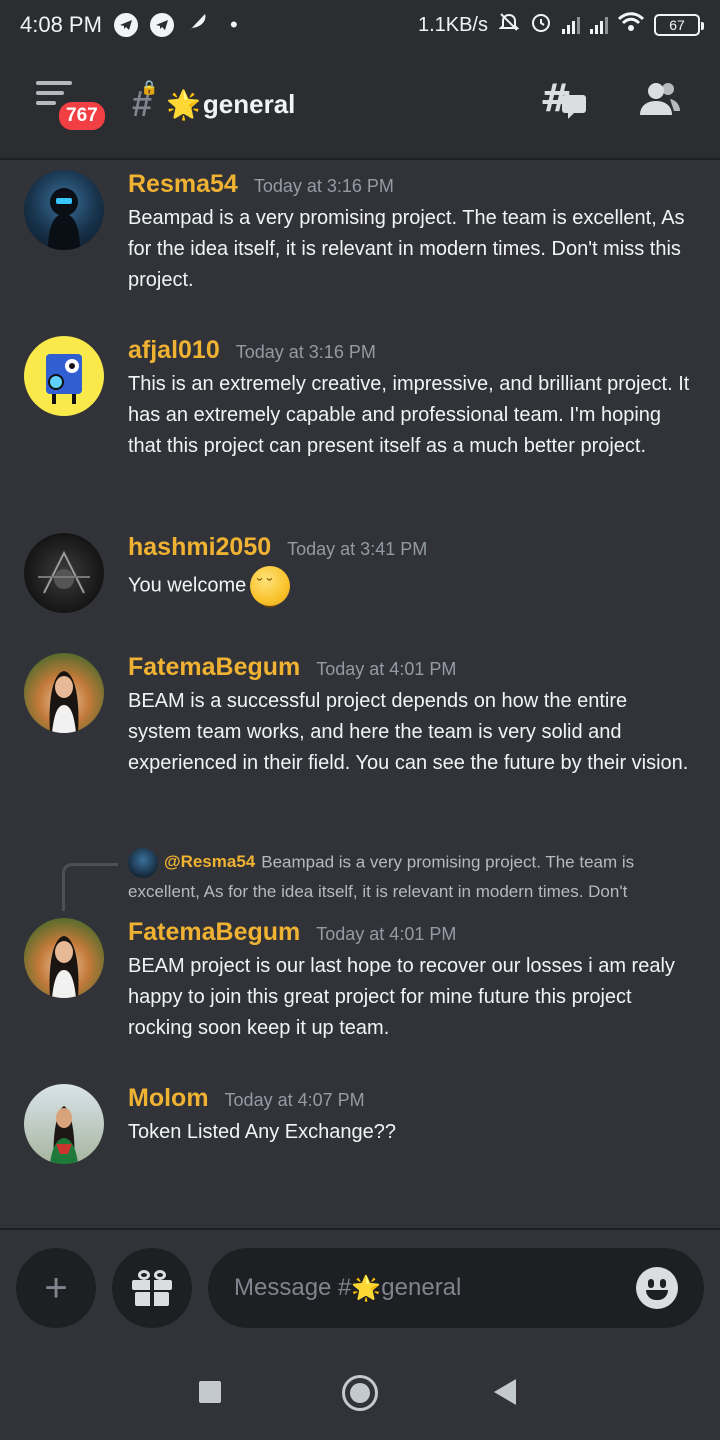 This screenshot has height=1440, width=720. Describe the element at coordinates (187, 585) in the screenshot. I see `message-text: You welcome` at that location.